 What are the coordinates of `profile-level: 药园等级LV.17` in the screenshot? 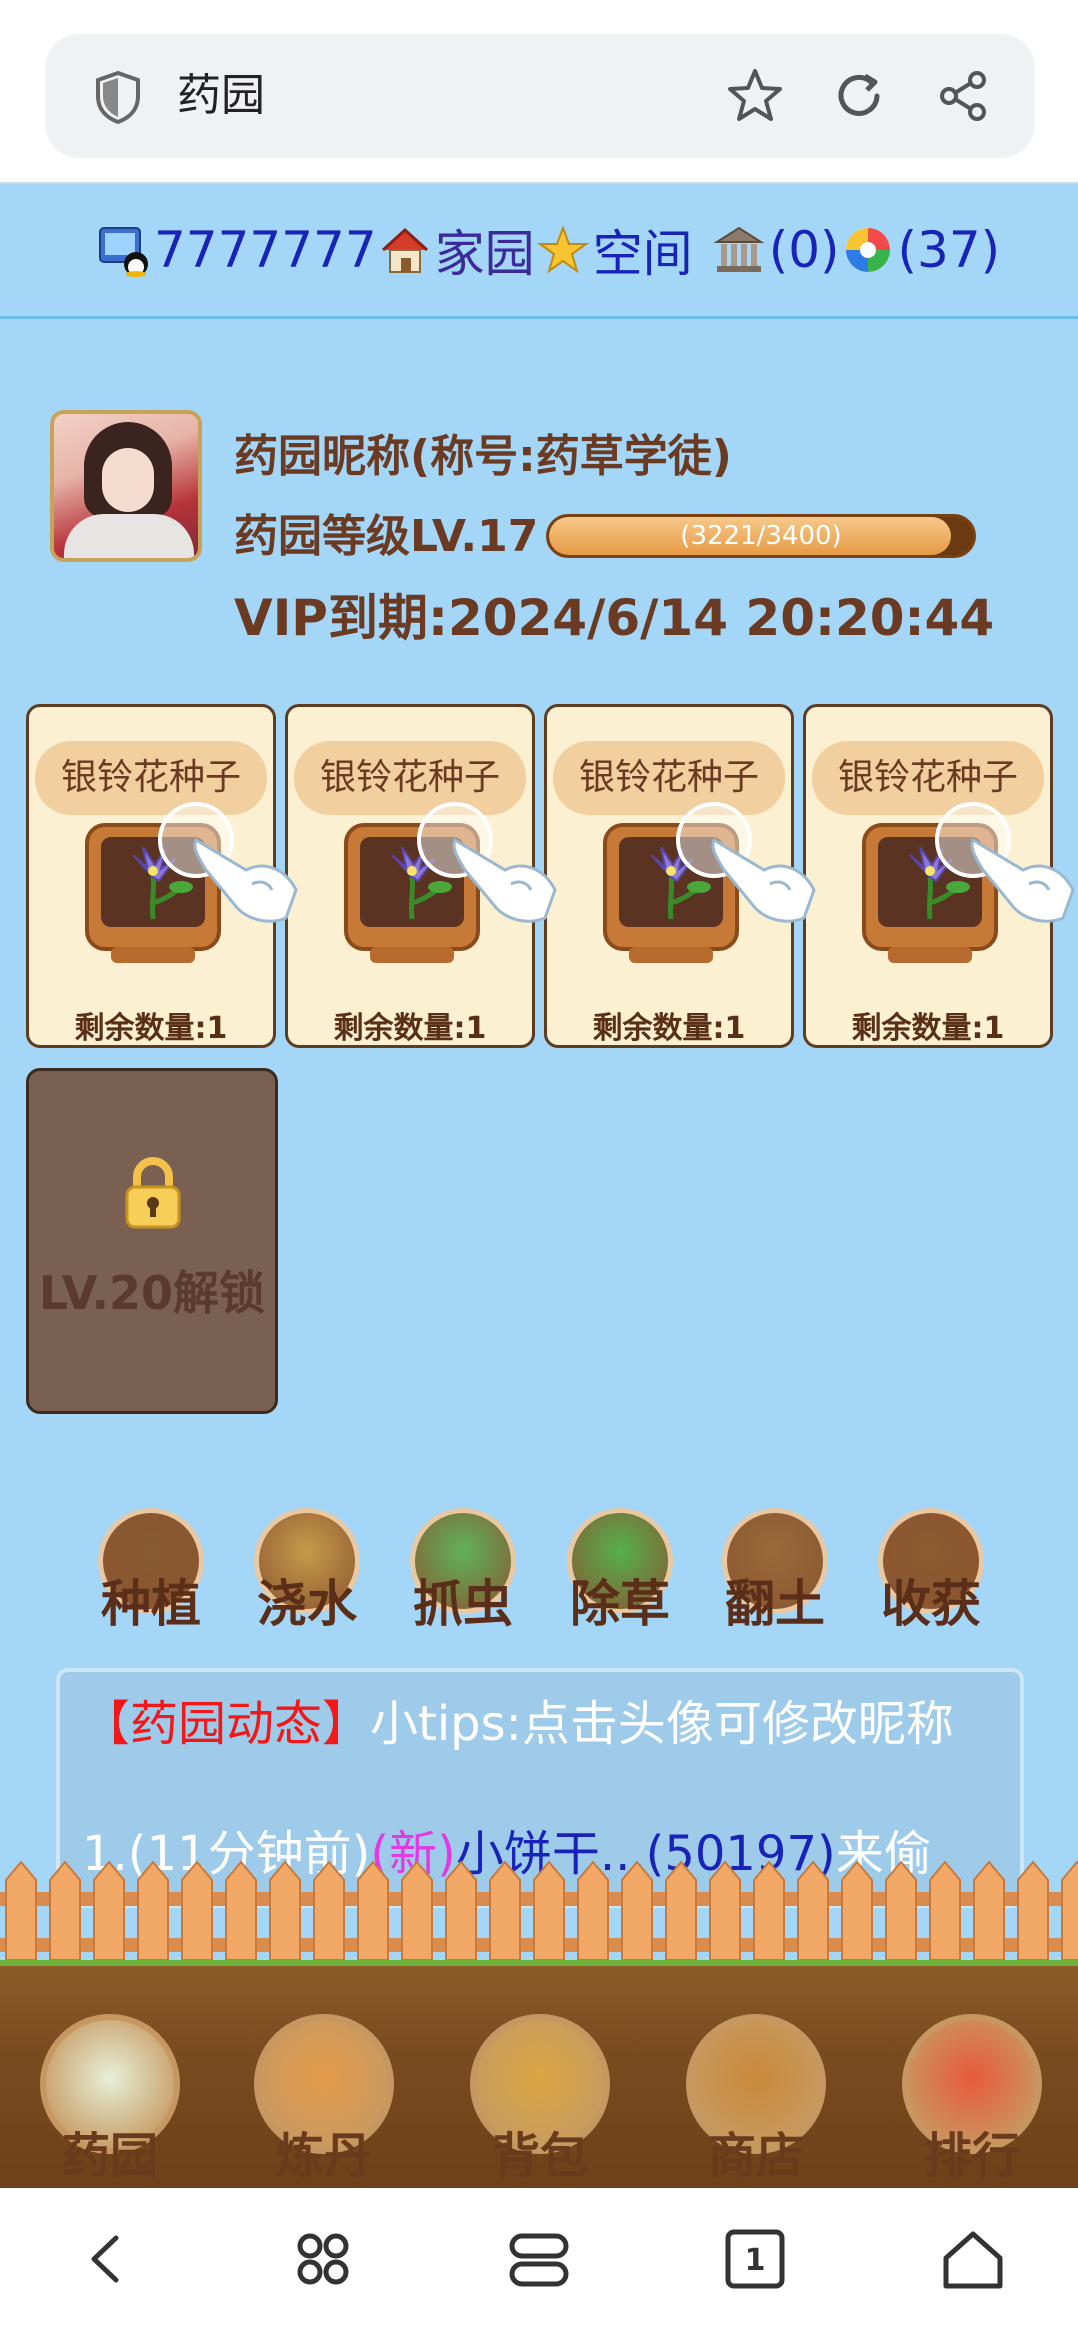 It's located at (386, 536).